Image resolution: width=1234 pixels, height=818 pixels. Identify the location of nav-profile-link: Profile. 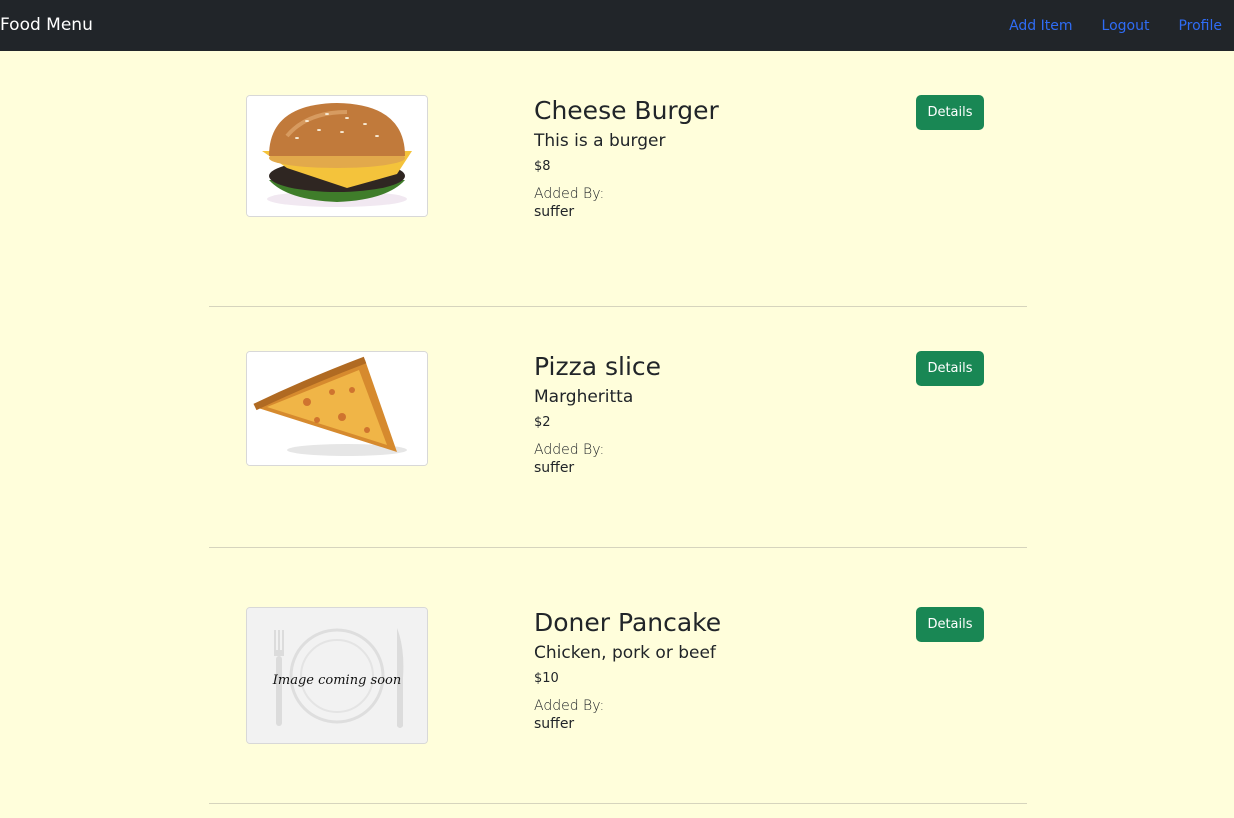
(1200, 26).